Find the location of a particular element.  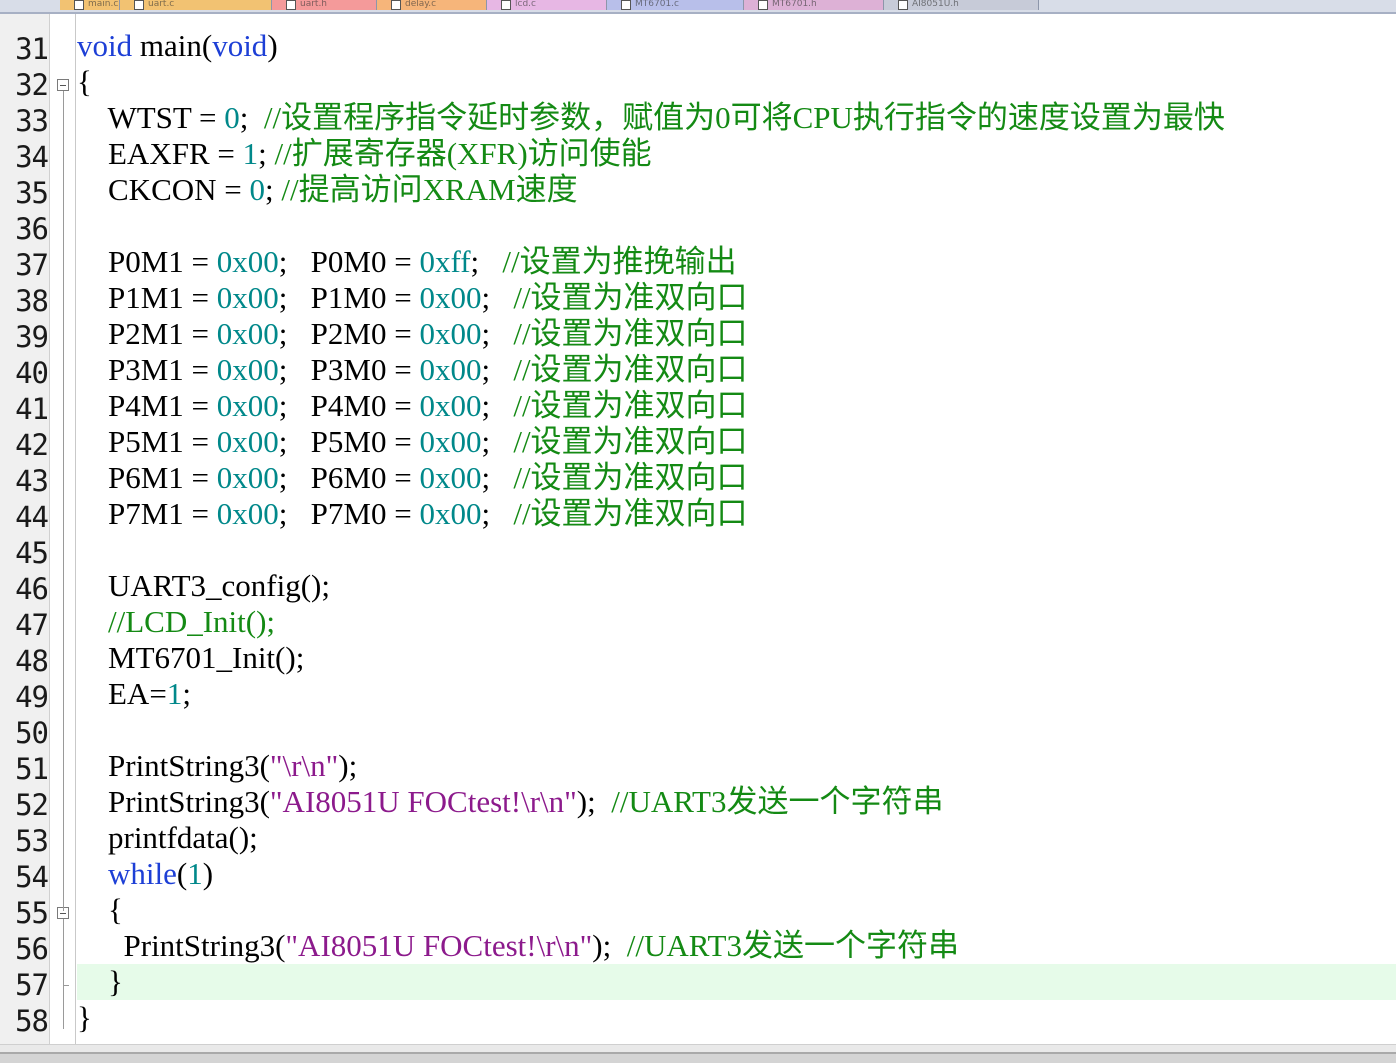

code-token: ( is located at coordinates (182, 873).